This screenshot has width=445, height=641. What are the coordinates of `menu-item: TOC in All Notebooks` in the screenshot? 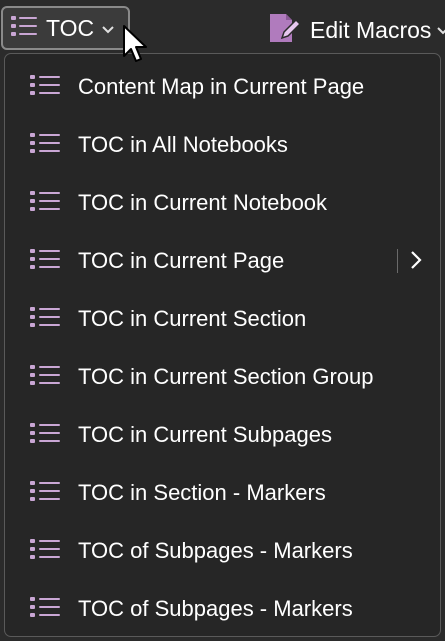 It's located at (222, 145).